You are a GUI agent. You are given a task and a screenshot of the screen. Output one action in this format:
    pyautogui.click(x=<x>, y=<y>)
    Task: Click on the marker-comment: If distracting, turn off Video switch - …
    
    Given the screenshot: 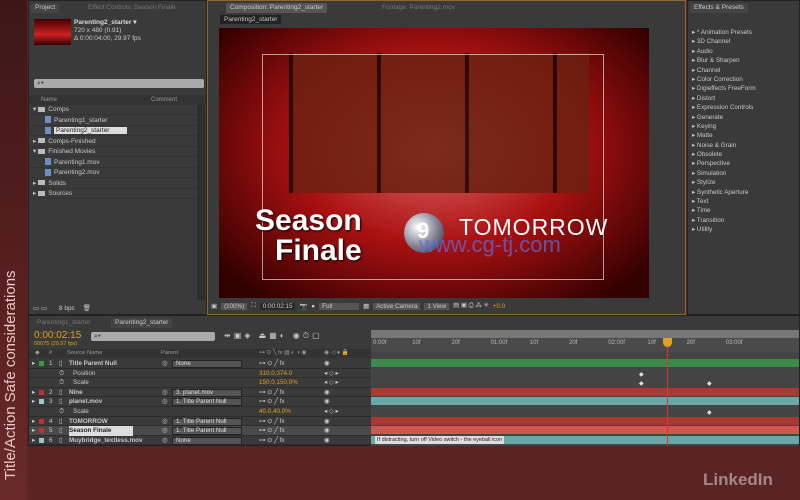 What is the action you would take?
    pyautogui.click(x=440, y=439)
    